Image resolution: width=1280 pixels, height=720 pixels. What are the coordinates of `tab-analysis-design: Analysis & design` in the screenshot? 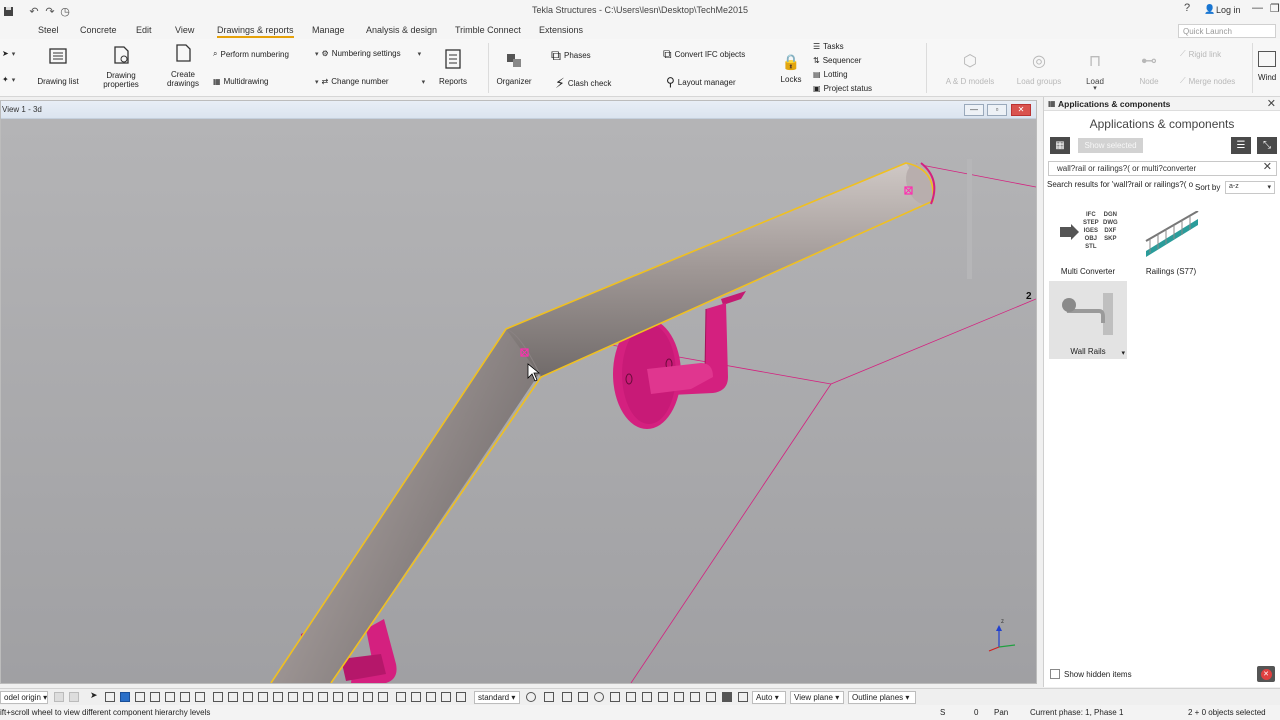 It's located at (401, 30).